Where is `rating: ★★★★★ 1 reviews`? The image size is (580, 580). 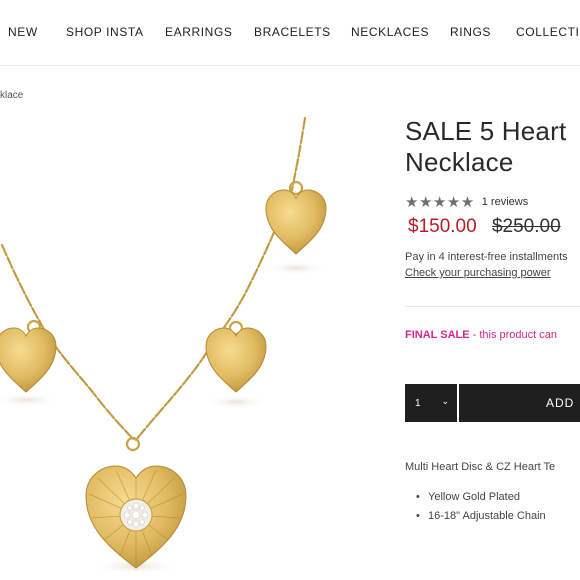
rating: ★★★★★ 1 reviews is located at coordinates (466, 202).